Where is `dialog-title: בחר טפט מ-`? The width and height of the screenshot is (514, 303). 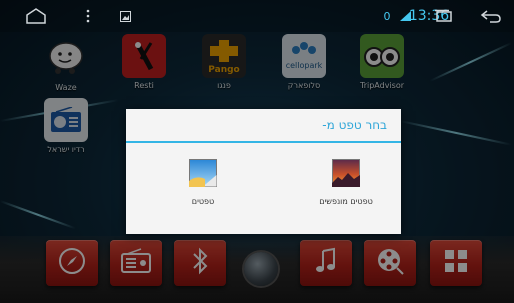
dialog-title: בחר טפט מ- is located at coordinates (263, 126).